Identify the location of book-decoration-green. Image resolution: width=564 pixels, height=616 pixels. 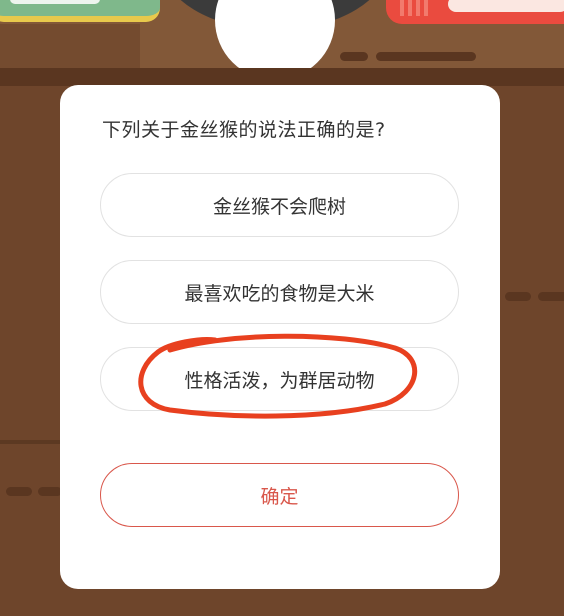
(80, 11).